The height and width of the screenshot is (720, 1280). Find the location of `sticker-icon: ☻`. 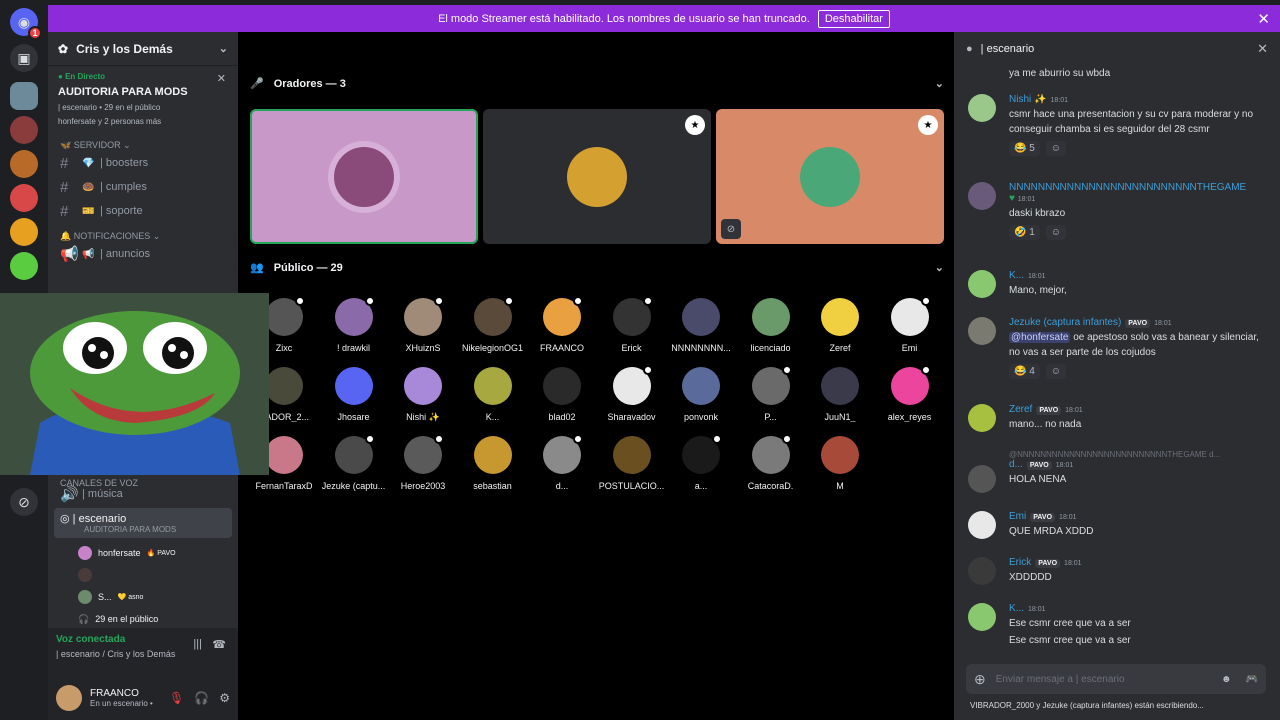

sticker-icon: ☻ is located at coordinates (1226, 679).